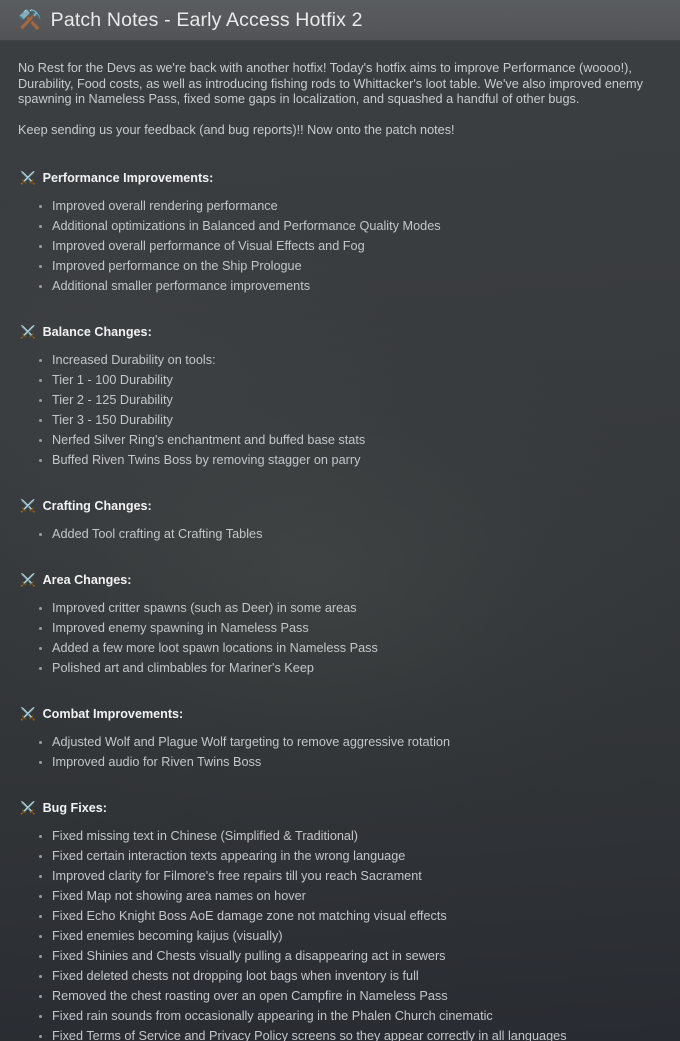 The image size is (680, 1041). Describe the element at coordinates (97, 332) in the screenshot. I see `section-heading-label: Balance Changes:` at that location.